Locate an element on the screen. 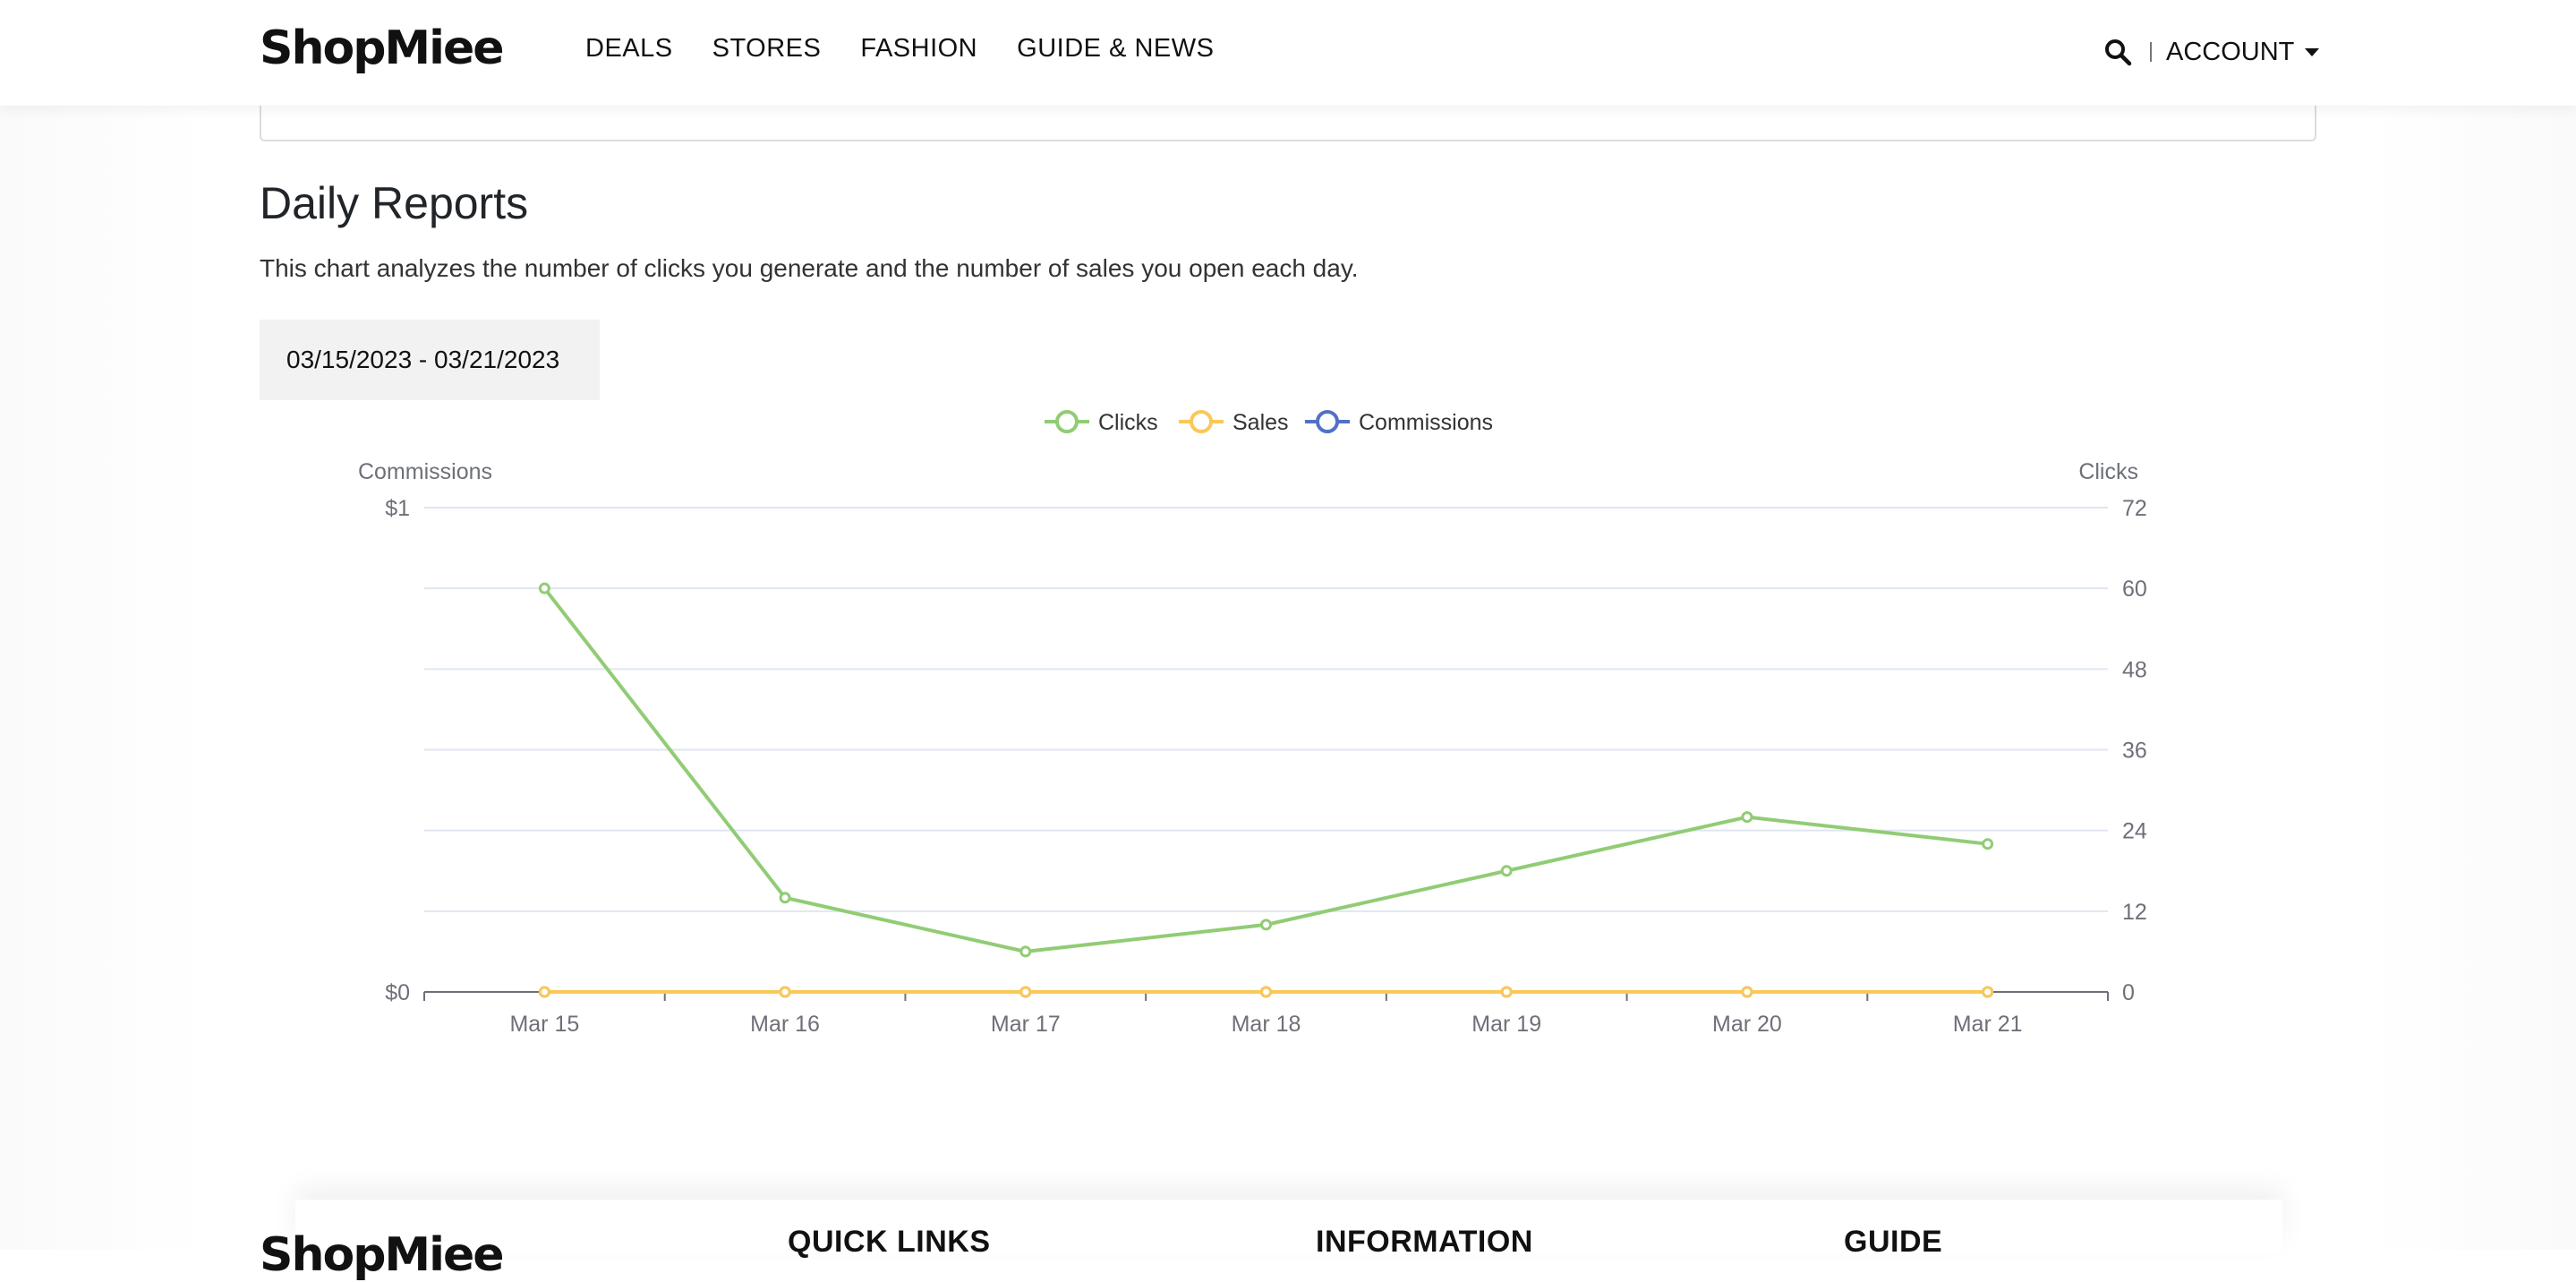  main-nav: DEALS STORES FASHION GUIDE & NEWS is located at coordinates (919, 49).